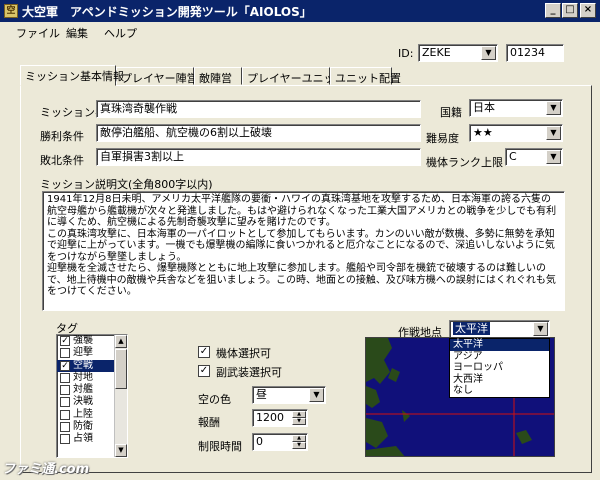 The image size is (600, 480). Describe the element at coordinates (464, 162) in the screenshot. I see `rank-label: 機体ランク上限` at that location.